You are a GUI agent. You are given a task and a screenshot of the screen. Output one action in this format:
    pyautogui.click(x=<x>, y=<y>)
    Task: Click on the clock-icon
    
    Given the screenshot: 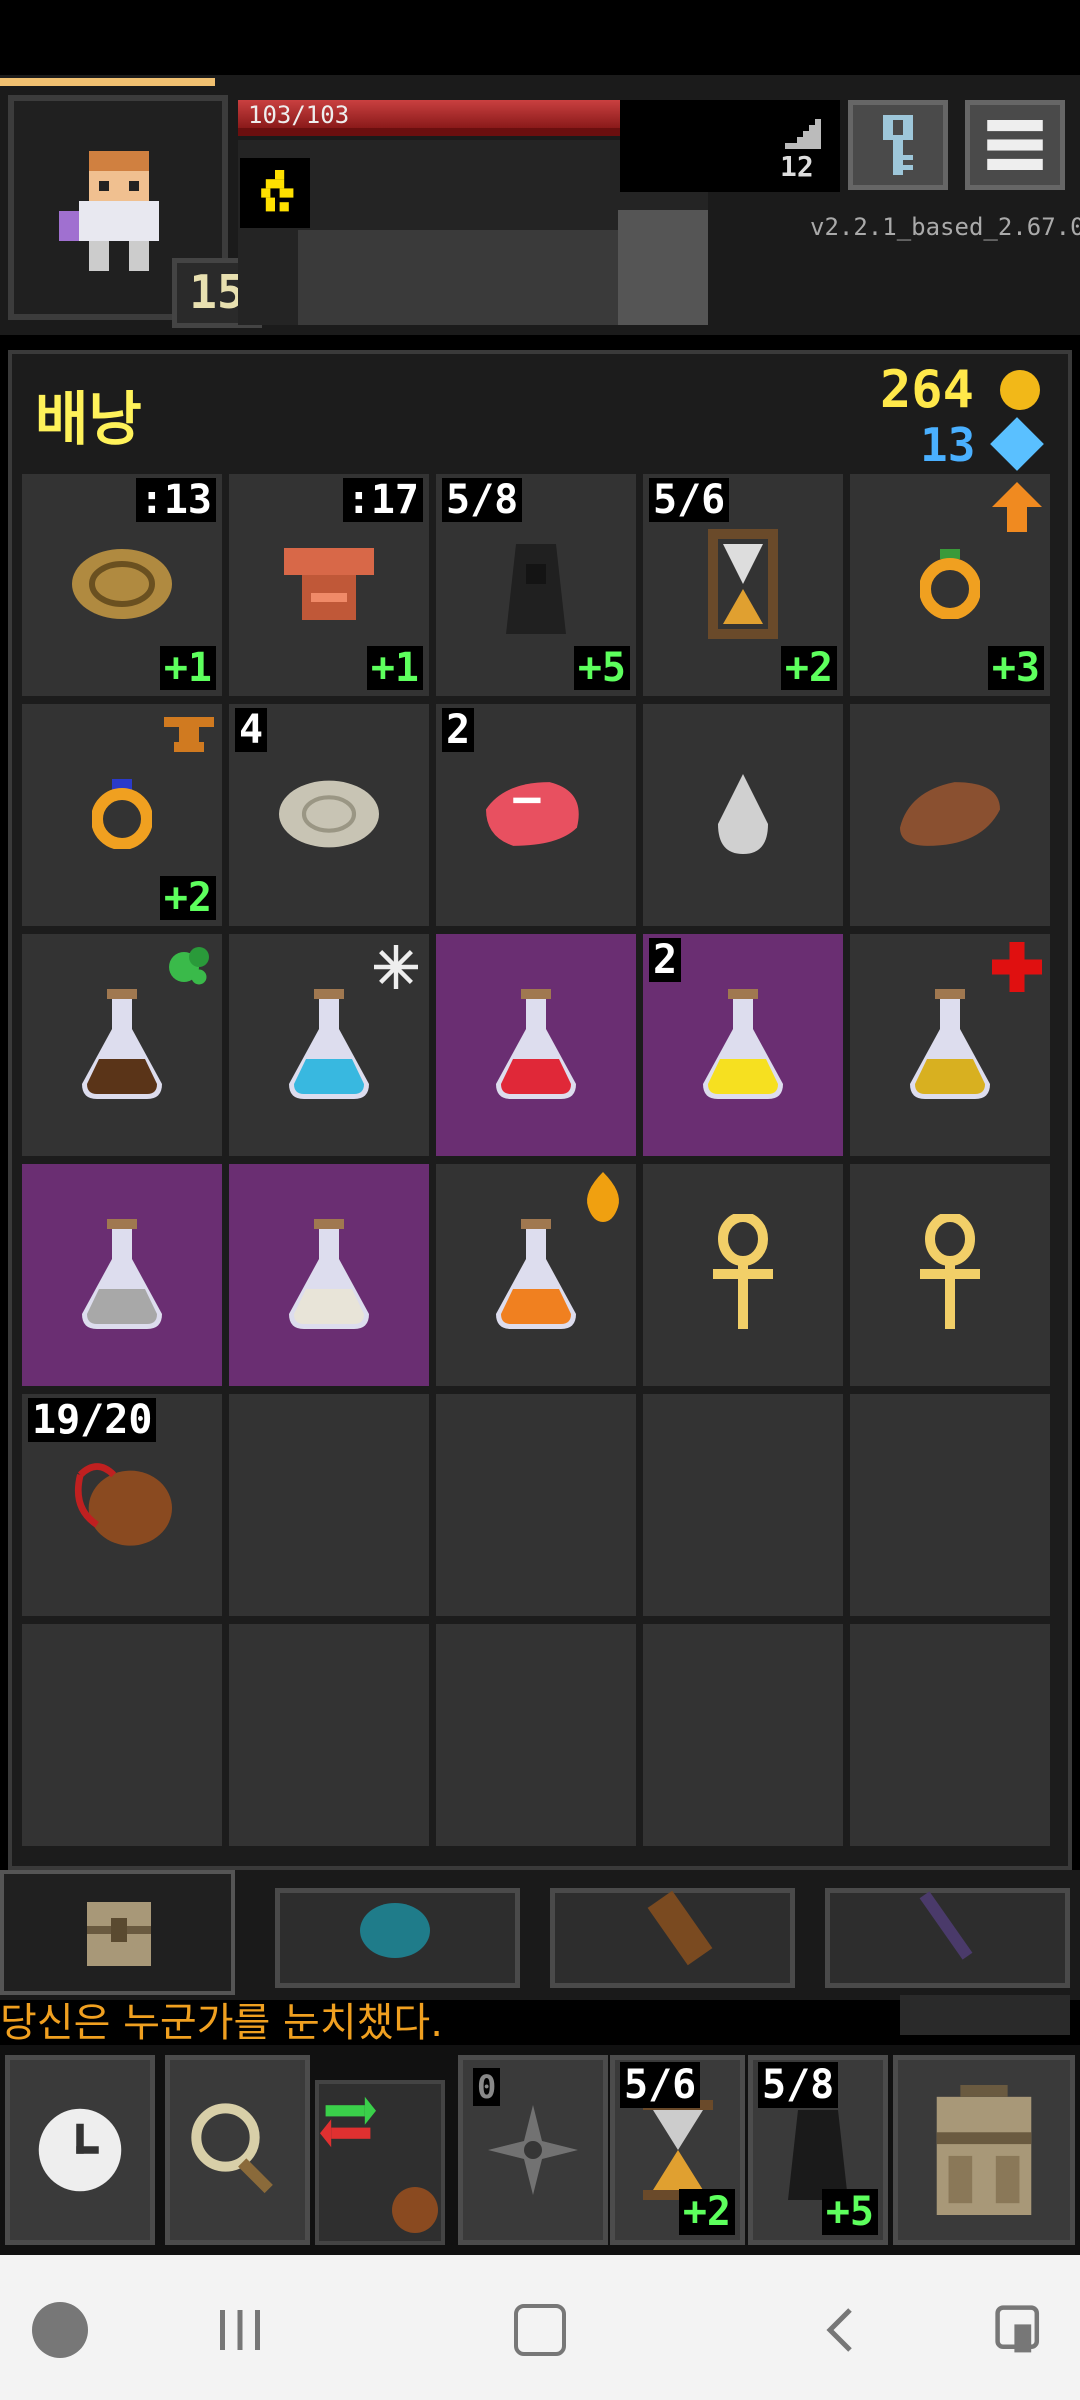 What is the action you would take?
    pyautogui.click(x=80, y=2150)
    